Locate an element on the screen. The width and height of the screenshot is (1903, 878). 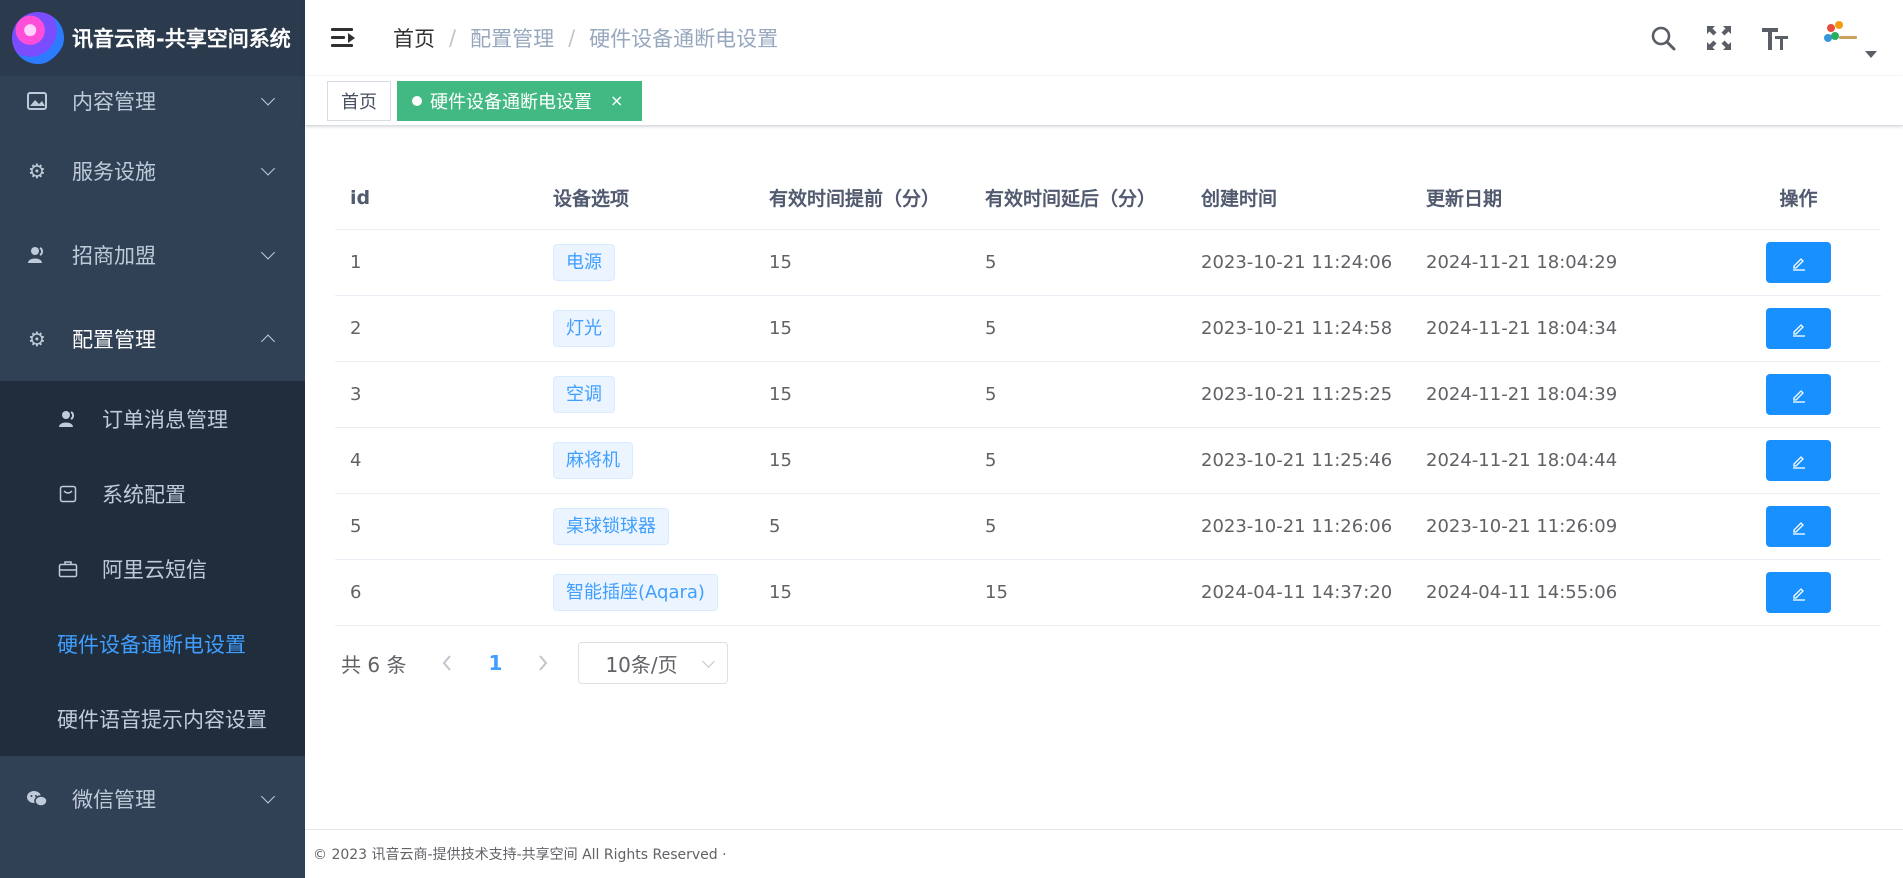
cell-created: 2023-10-21 11:24:06 is located at coordinates (1297, 262).